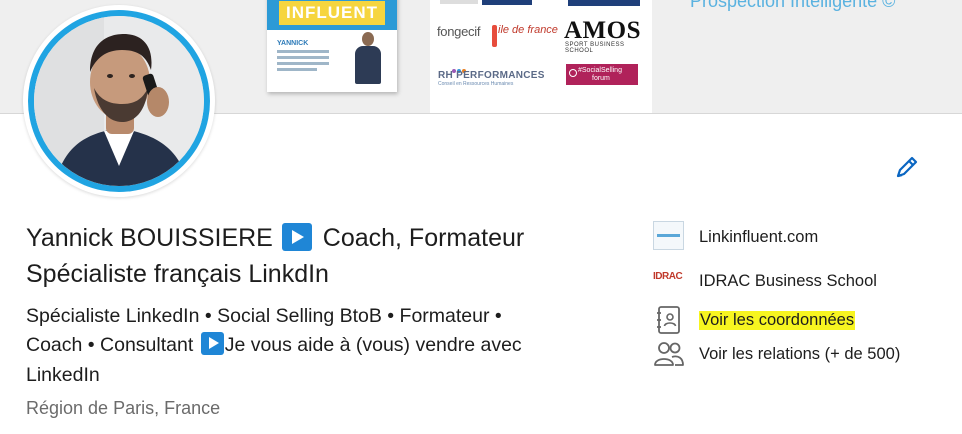 Image resolution: width=962 pixels, height=434 pixels. What do you see at coordinates (476, 84) in the screenshot?
I see `rh-subtitle: Conseil en Ressources Humaines` at bounding box center [476, 84].